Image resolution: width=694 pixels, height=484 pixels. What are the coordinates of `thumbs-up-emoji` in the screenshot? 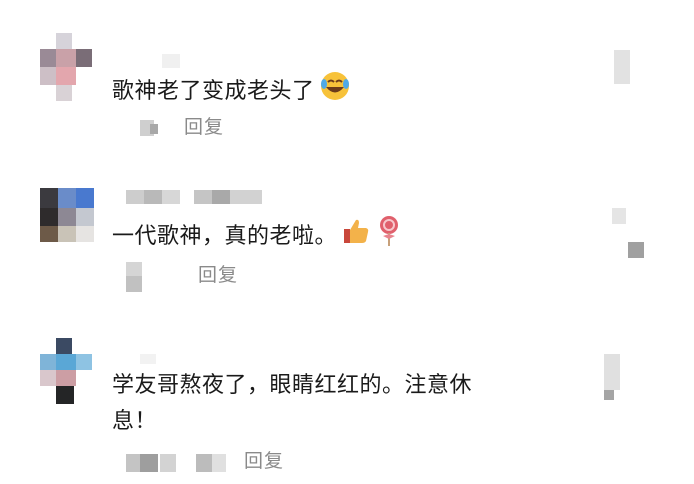 It's located at (356, 237).